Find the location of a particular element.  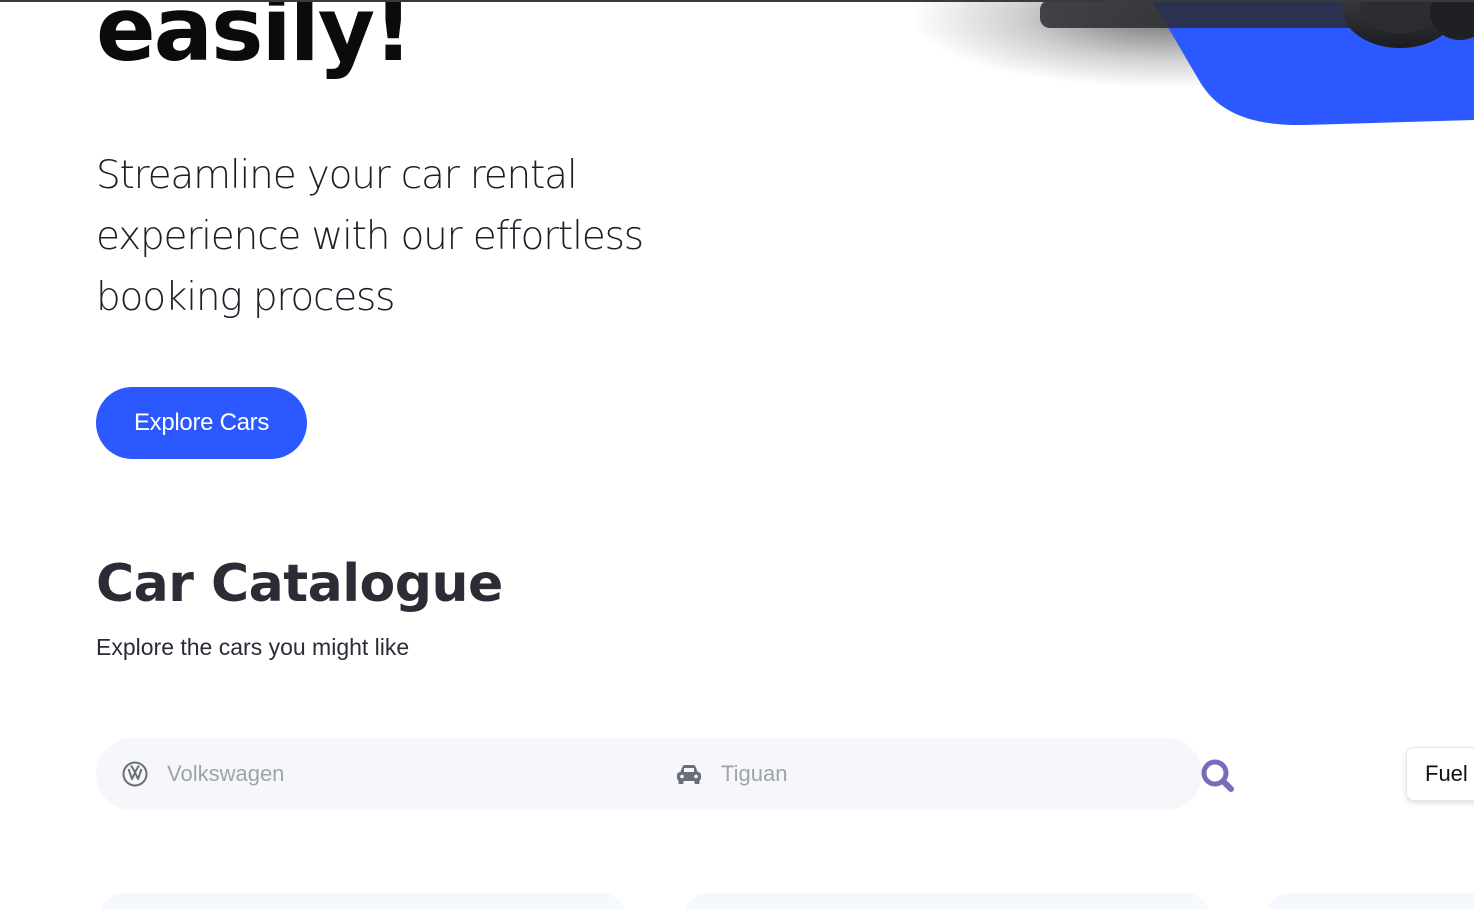

manufacturer-input is located at coordinates (367, 774).